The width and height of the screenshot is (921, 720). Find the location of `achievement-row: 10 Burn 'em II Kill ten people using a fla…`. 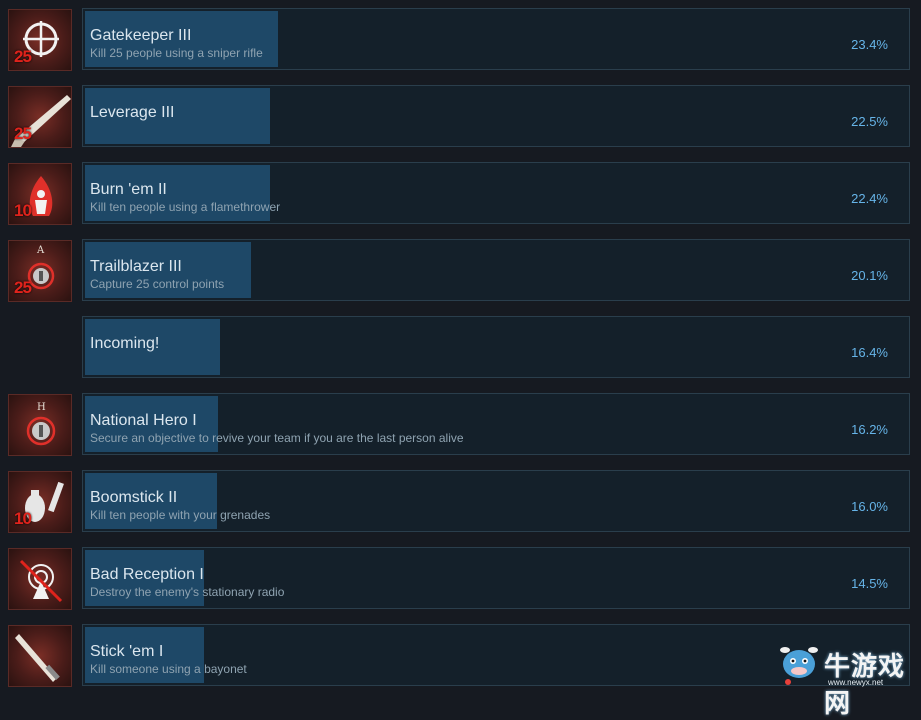

achievement-row: 10 Burn 'em II Kill ten people using a fla… is located at coordinates (460, 194).